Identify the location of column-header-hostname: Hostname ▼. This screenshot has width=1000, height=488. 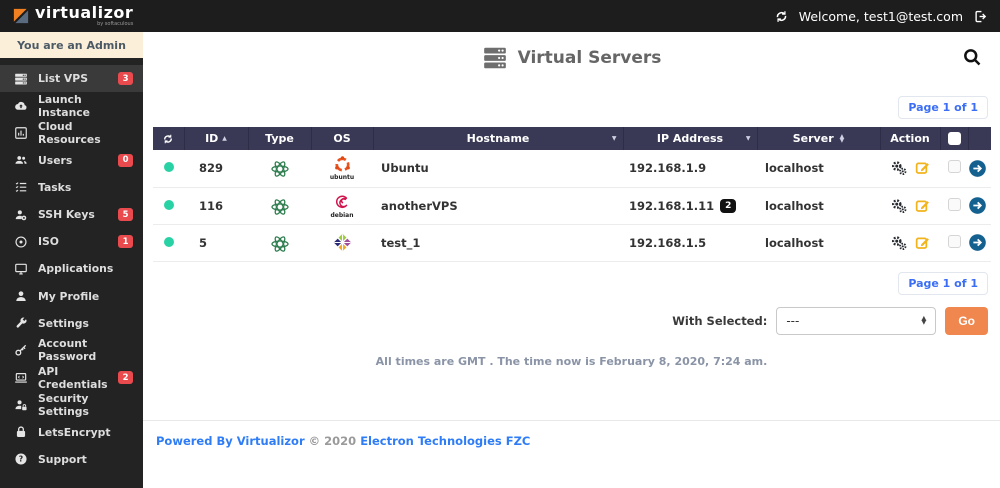
(497, 138).